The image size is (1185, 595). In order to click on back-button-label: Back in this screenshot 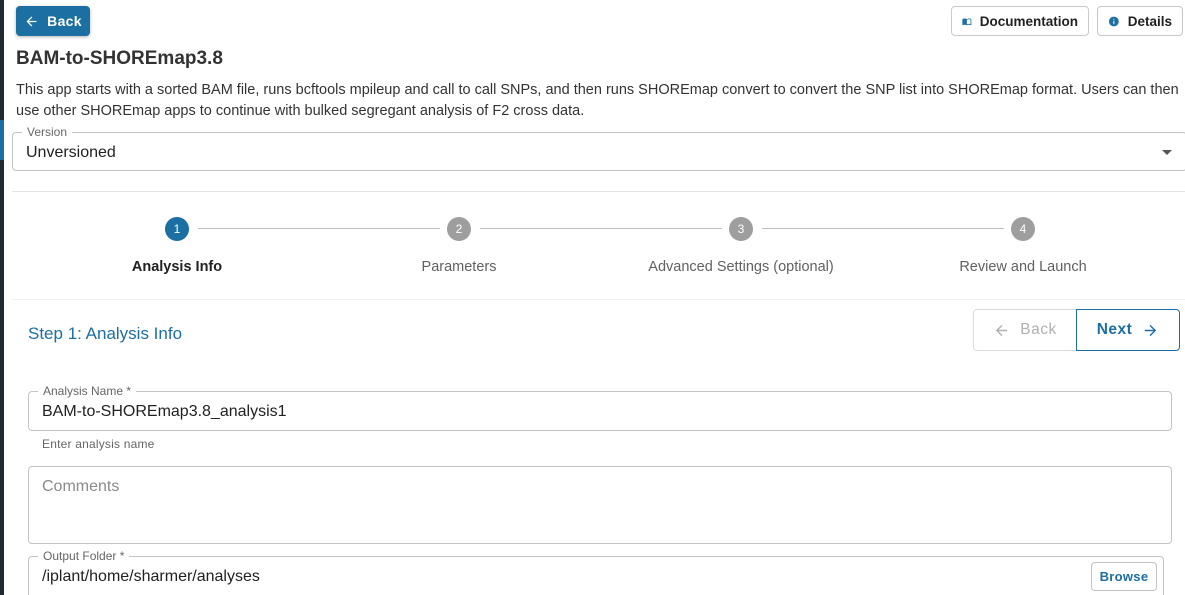, I will do `click(64, 21)`.